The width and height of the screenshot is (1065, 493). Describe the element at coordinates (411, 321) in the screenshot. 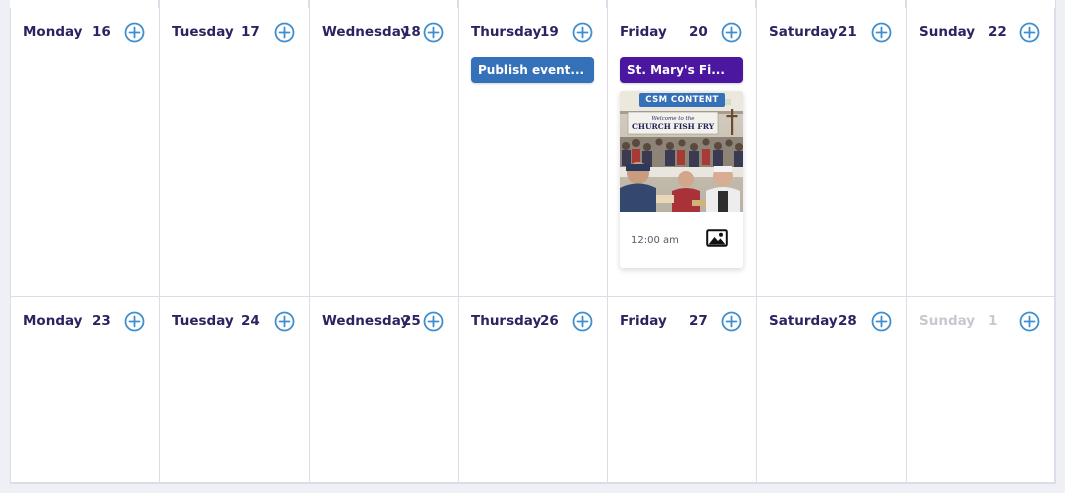

I see `day-number: 25` at that location.